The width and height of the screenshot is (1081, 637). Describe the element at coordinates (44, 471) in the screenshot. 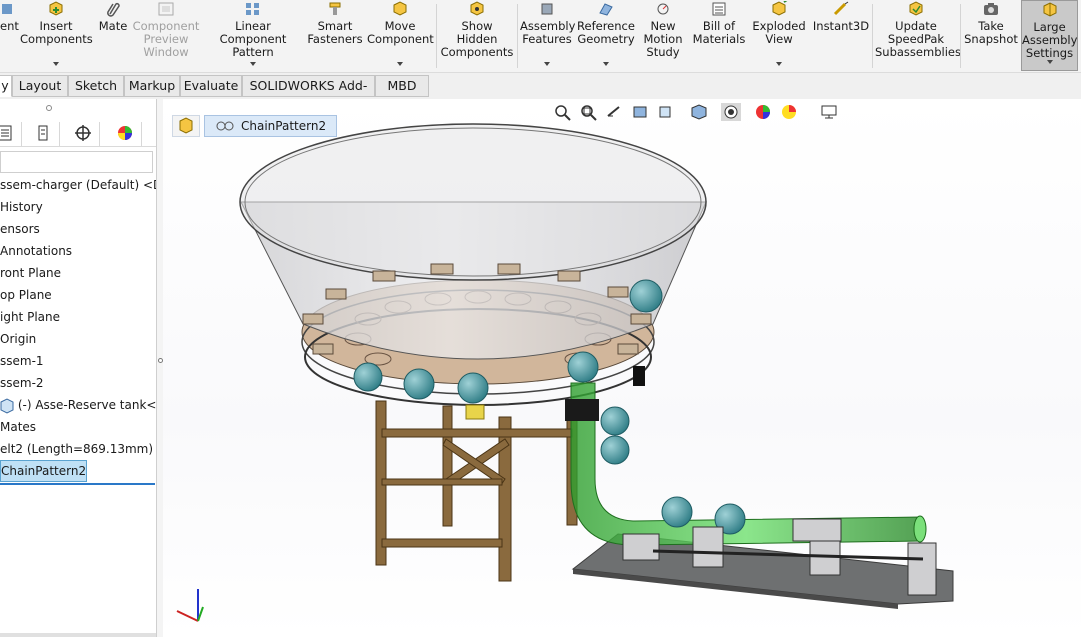

I see `tree-item-chainpattern2: ChainPattern2` at that location.